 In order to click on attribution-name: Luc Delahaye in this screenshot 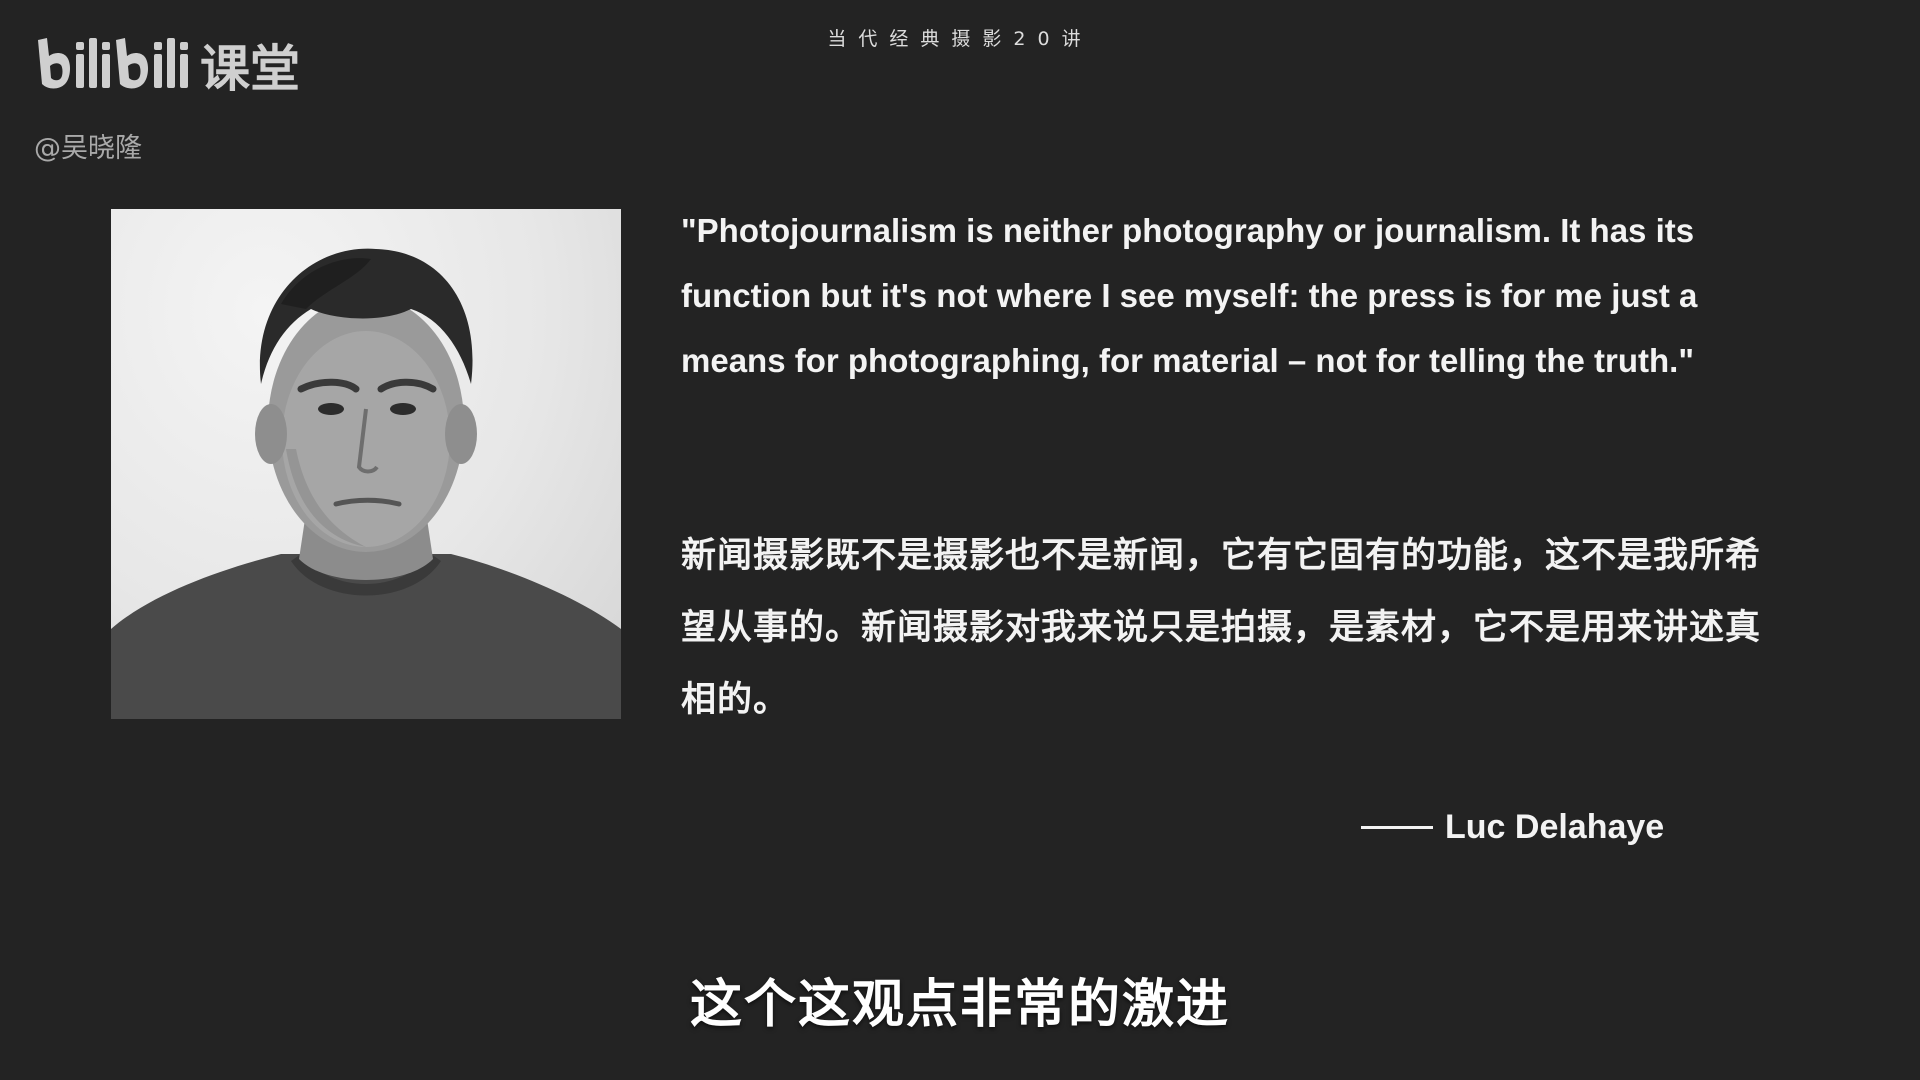, I will do `click(1555, 827)`.